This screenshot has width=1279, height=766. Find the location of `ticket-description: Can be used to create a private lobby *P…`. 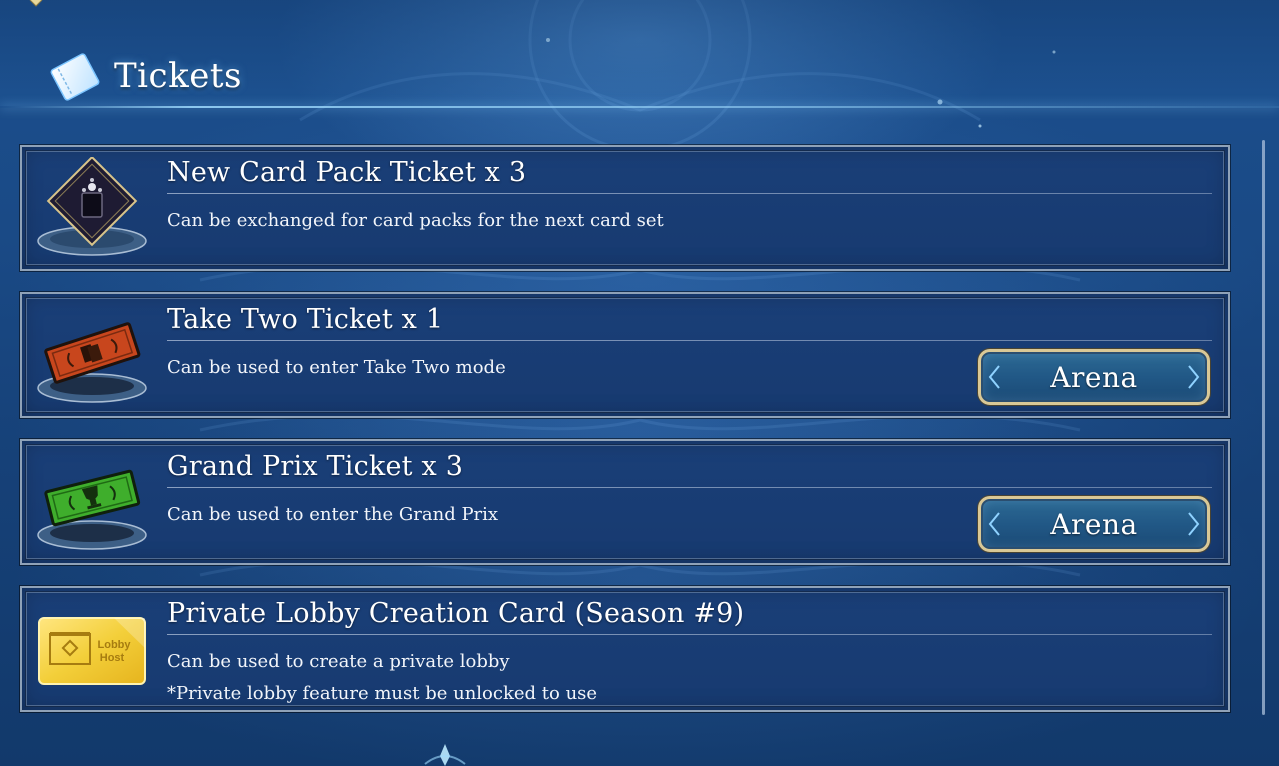

ticket-description: Can be used to create a private lobby *P… is located at coordinates (382, 678).